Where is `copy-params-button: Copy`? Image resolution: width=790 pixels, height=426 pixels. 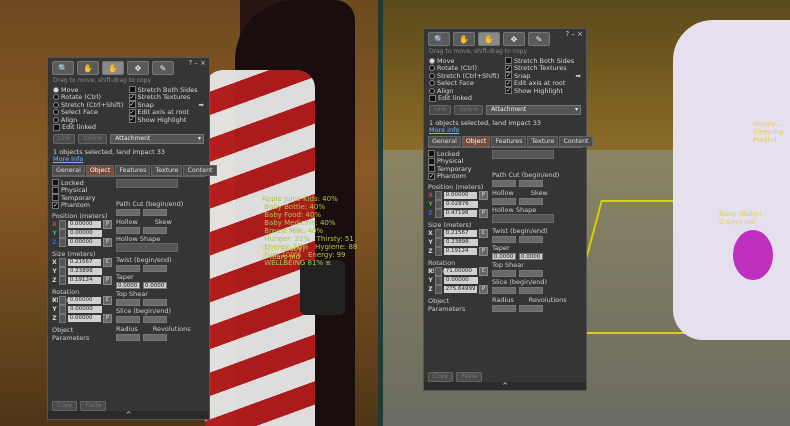
copy-params-button: Copy is located at coordinates (441, 377).